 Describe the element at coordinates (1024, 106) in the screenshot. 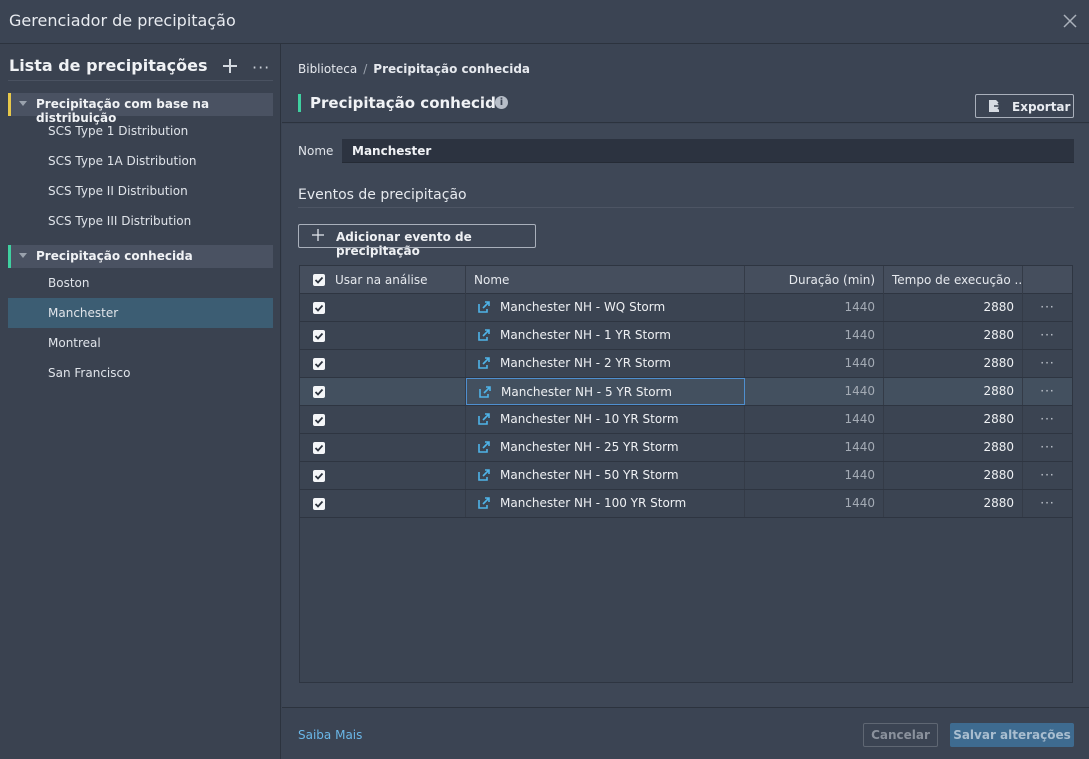

I see `export-button: Exportar` at that location.